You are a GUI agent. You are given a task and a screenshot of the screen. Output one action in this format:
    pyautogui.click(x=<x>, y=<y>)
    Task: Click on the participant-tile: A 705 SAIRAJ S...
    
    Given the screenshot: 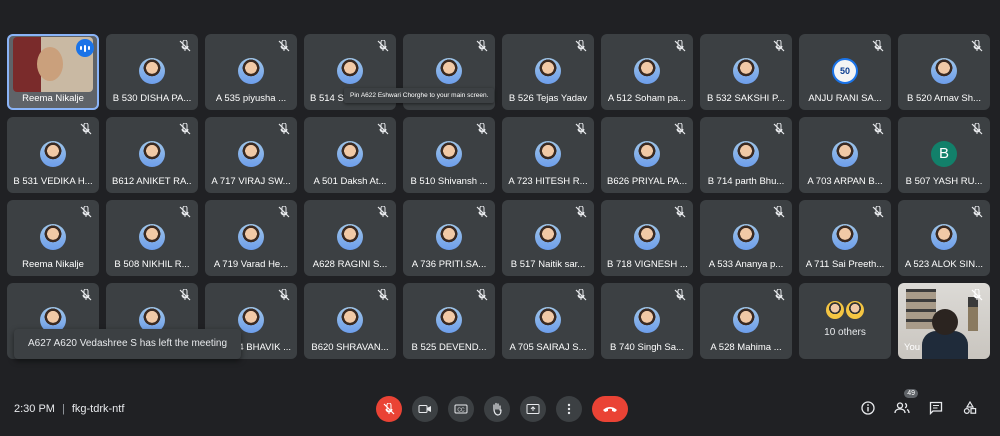 What is the action you would take?
    pyautogui.click(x=548, y=321)
    